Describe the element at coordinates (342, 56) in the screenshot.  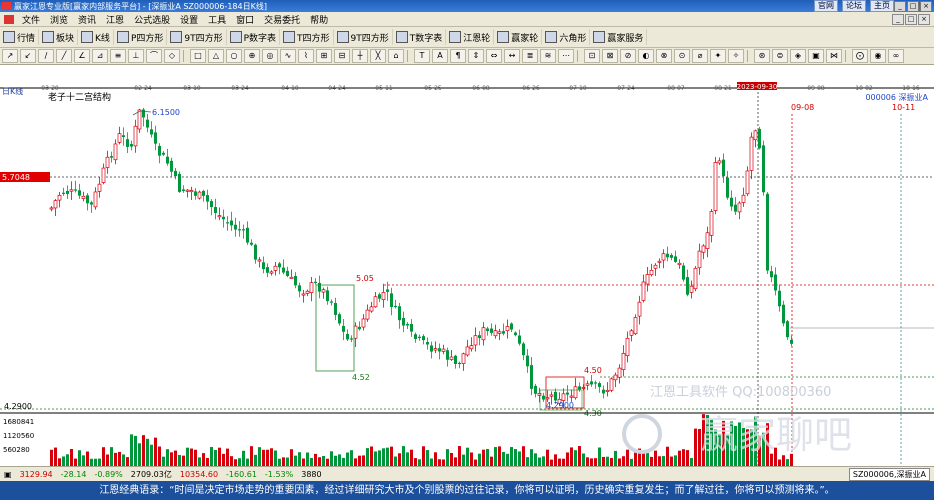
I see `draw-tool-icon: ⊟` at that location.